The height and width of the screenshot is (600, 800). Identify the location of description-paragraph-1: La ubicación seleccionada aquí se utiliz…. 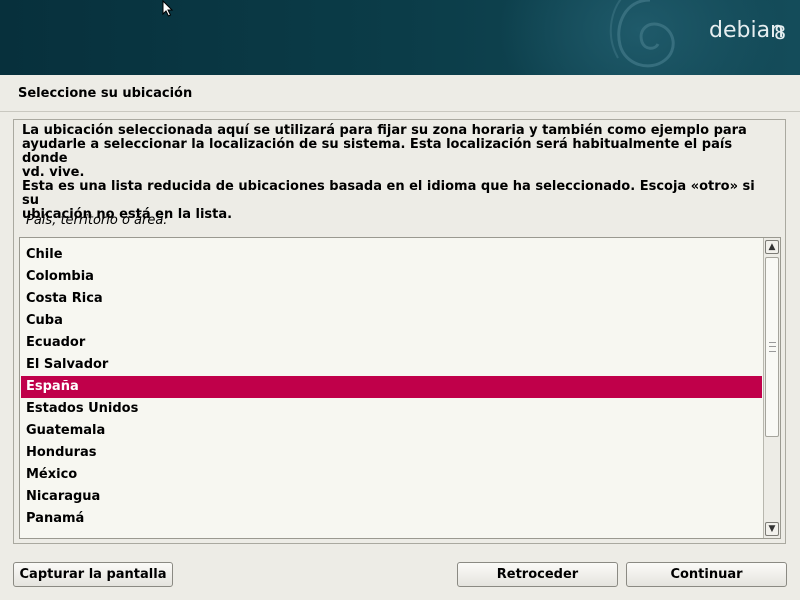
(384, 151).